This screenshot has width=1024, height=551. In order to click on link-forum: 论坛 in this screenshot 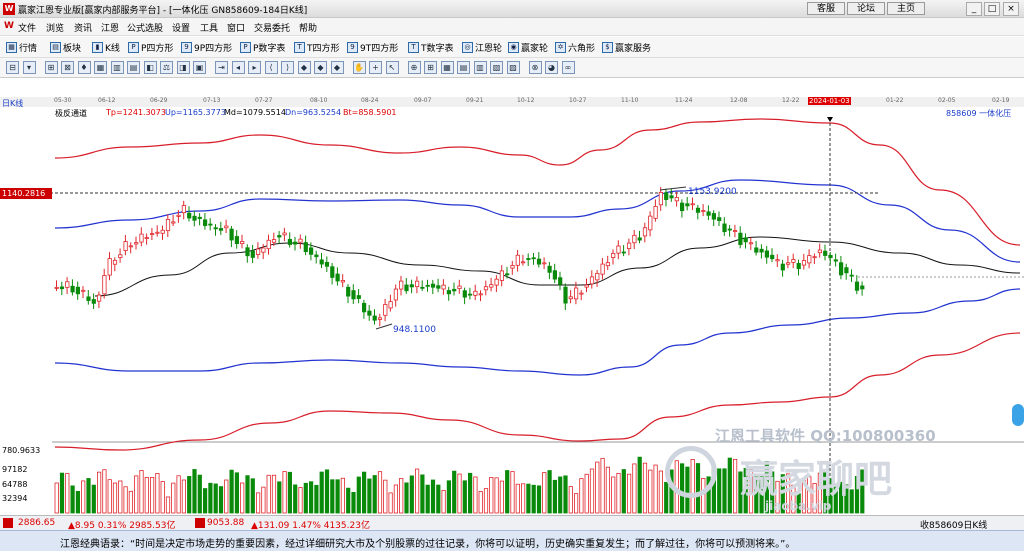, I will do `click(866, 8)`.